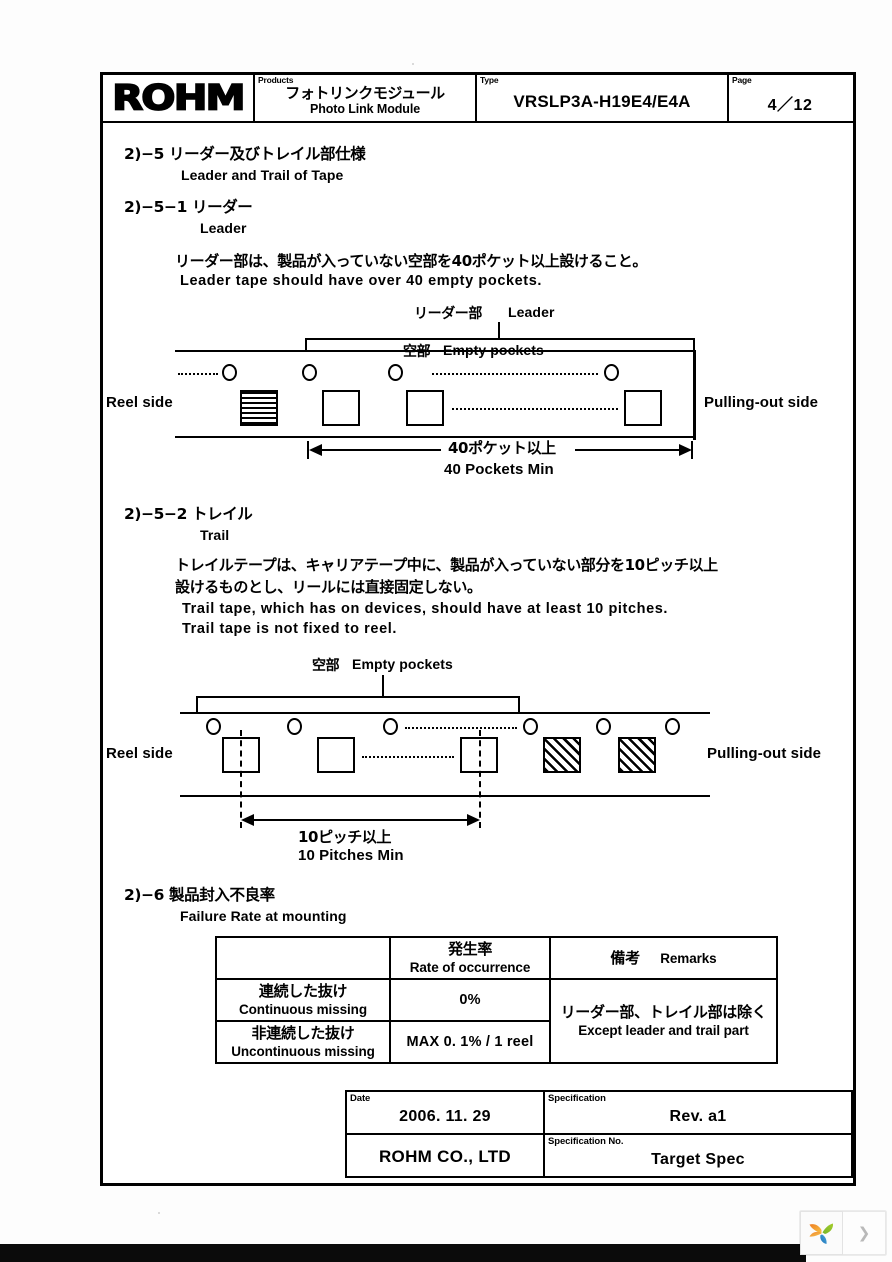 The image size is (892, 1262). What do you see at coordinates (461, 728) in the screenshot?
I see `trail-hole-dots` at bounding box center [461, 728].